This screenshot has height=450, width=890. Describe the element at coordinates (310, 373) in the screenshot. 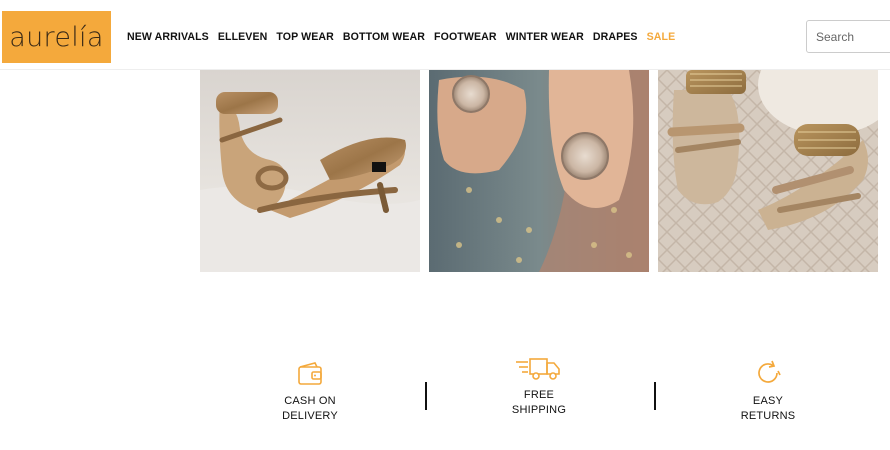

I see `wallet-icon` at that location.